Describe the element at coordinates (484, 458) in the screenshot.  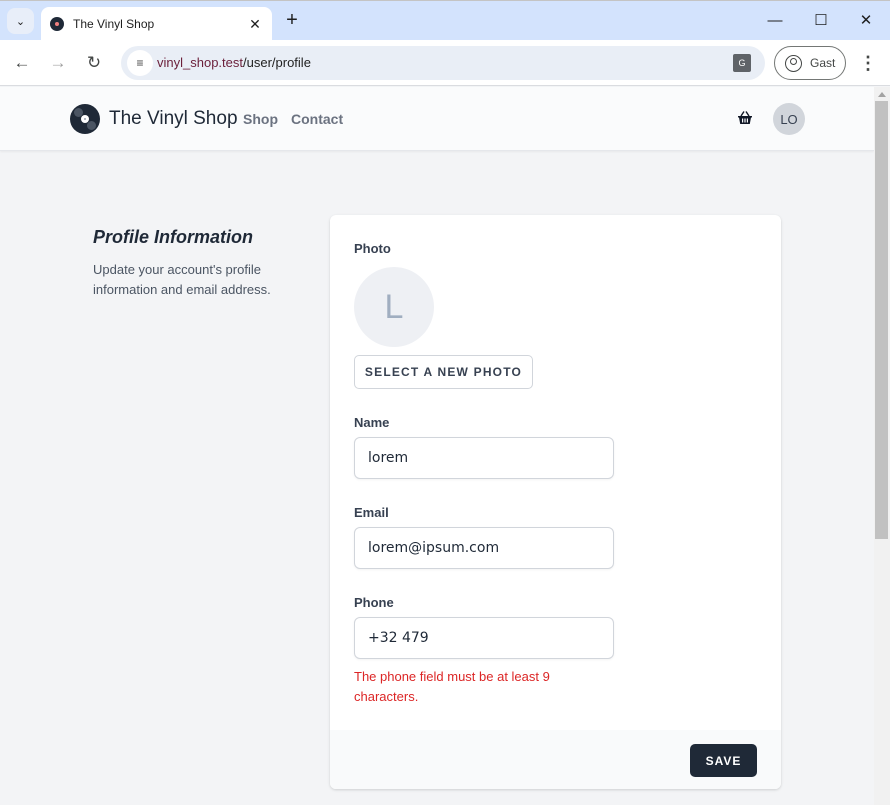
I see `name-input` at that location.